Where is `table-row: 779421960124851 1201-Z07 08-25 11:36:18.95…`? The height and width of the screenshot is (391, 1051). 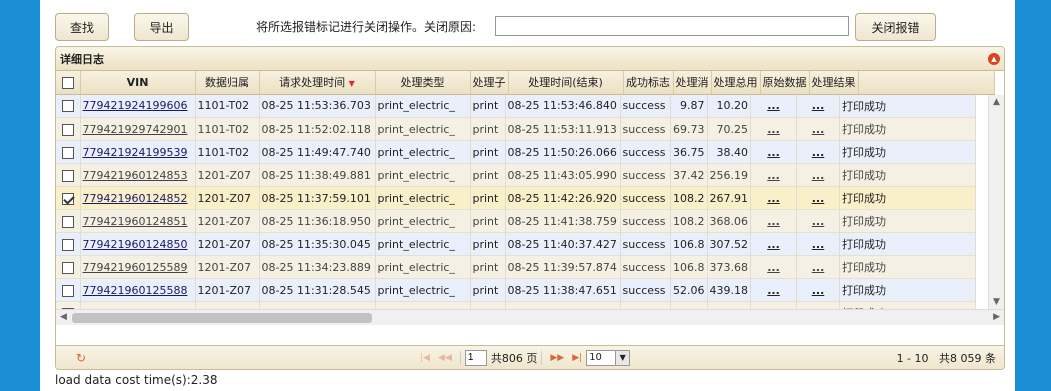
table-row: 779421960124851 1201-Z07 08-25 11:36:18.95… is located at coordinates (516, 221).